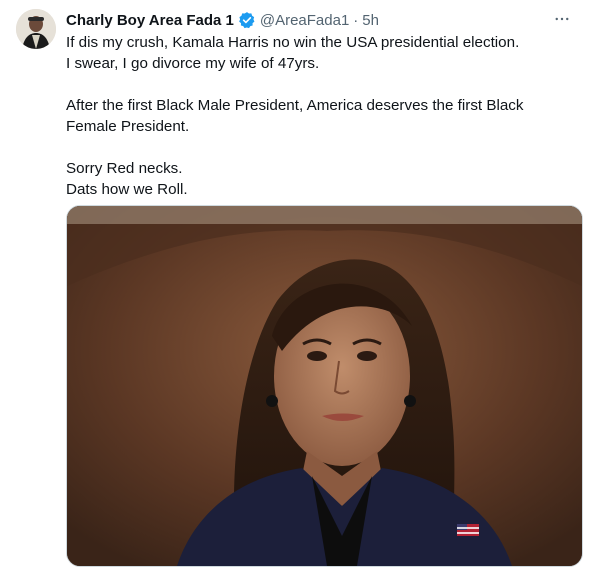 This screenshot has height=567, width=591. Describe the element at coordinates (562, 19) in the screenshot. I see `ellipsis-icon` at that location.